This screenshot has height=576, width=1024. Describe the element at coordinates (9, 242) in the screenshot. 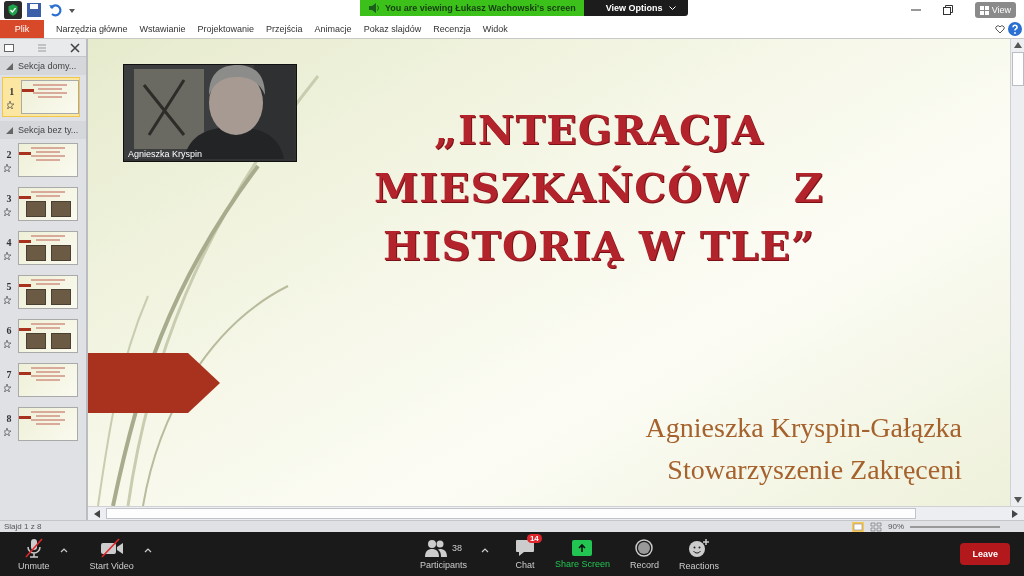

I see `slide-number: 4` at that location.